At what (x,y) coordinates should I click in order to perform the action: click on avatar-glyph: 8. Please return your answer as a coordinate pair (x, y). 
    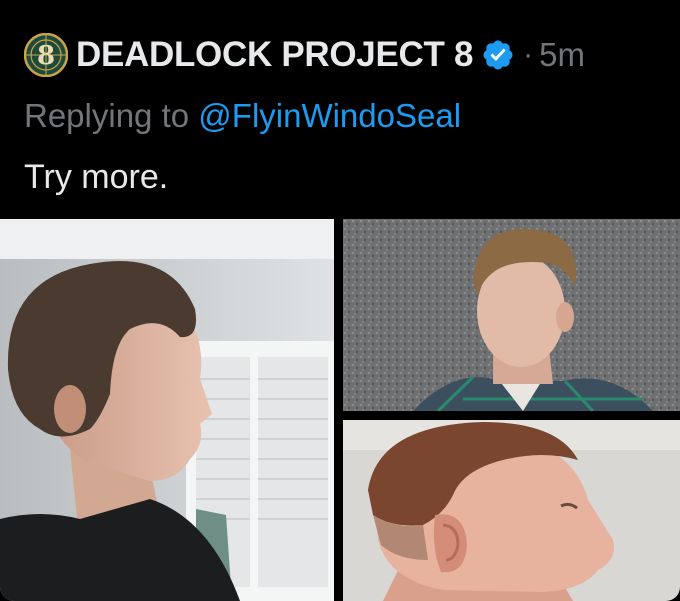
    Looking at the image, I should click on (46, 56).